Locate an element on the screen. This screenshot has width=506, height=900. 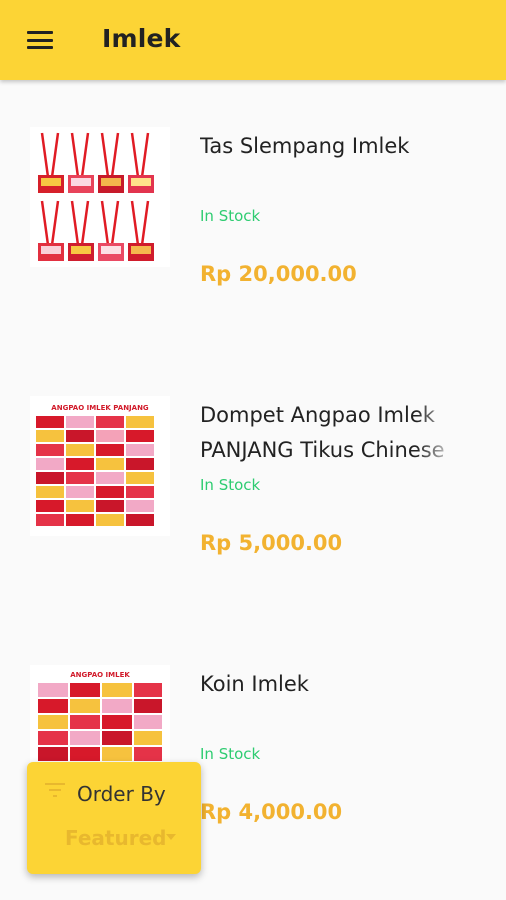
menu-button is located at coordinates (40, 40).